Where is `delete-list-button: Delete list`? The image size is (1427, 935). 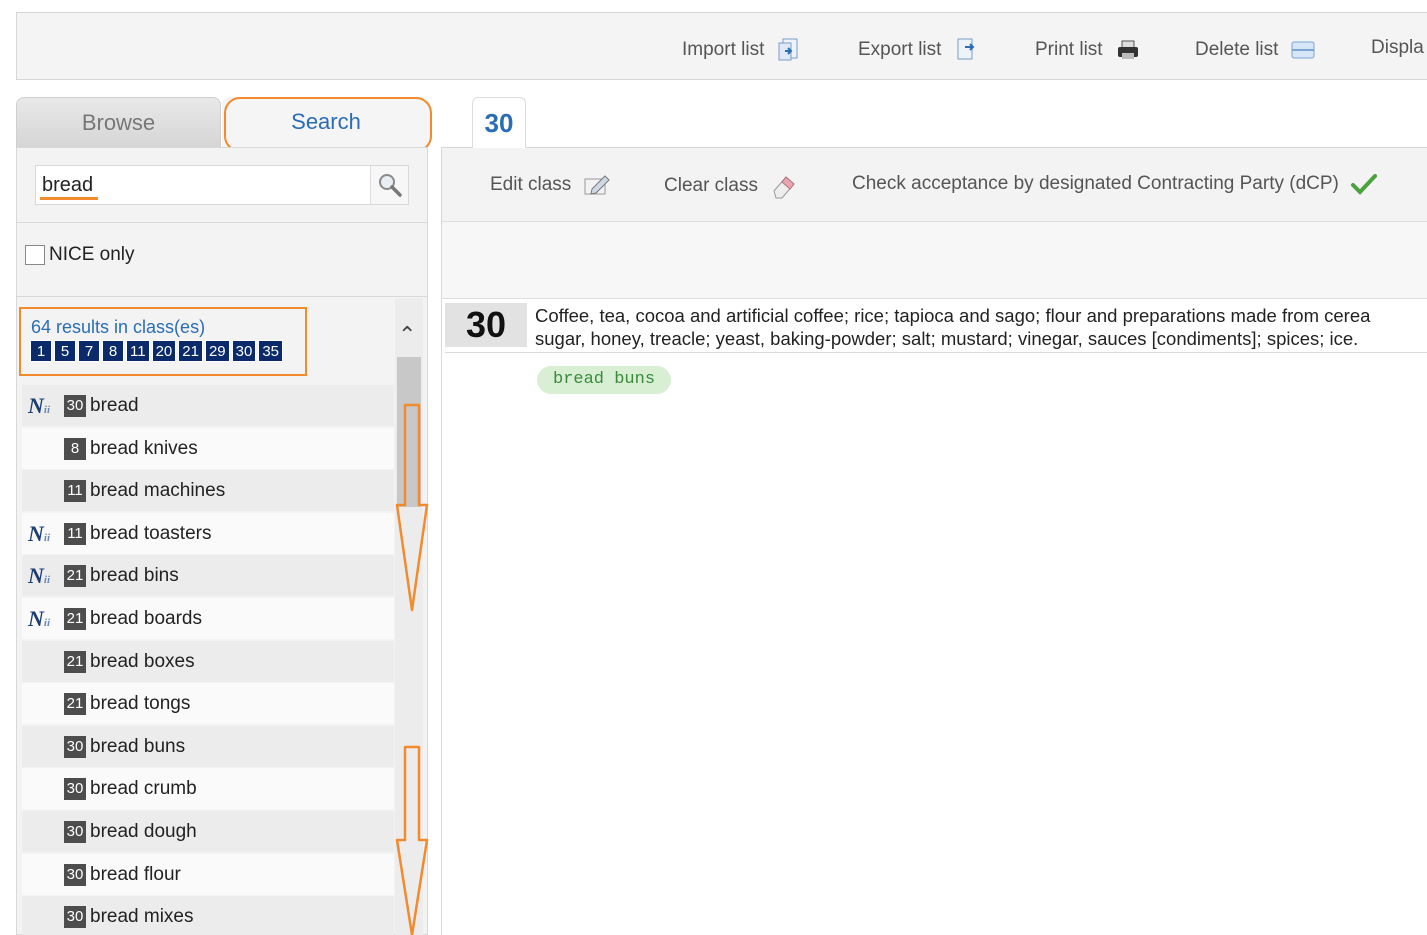 delete-list-button: Delete list is located at coordinates (1255, 50).